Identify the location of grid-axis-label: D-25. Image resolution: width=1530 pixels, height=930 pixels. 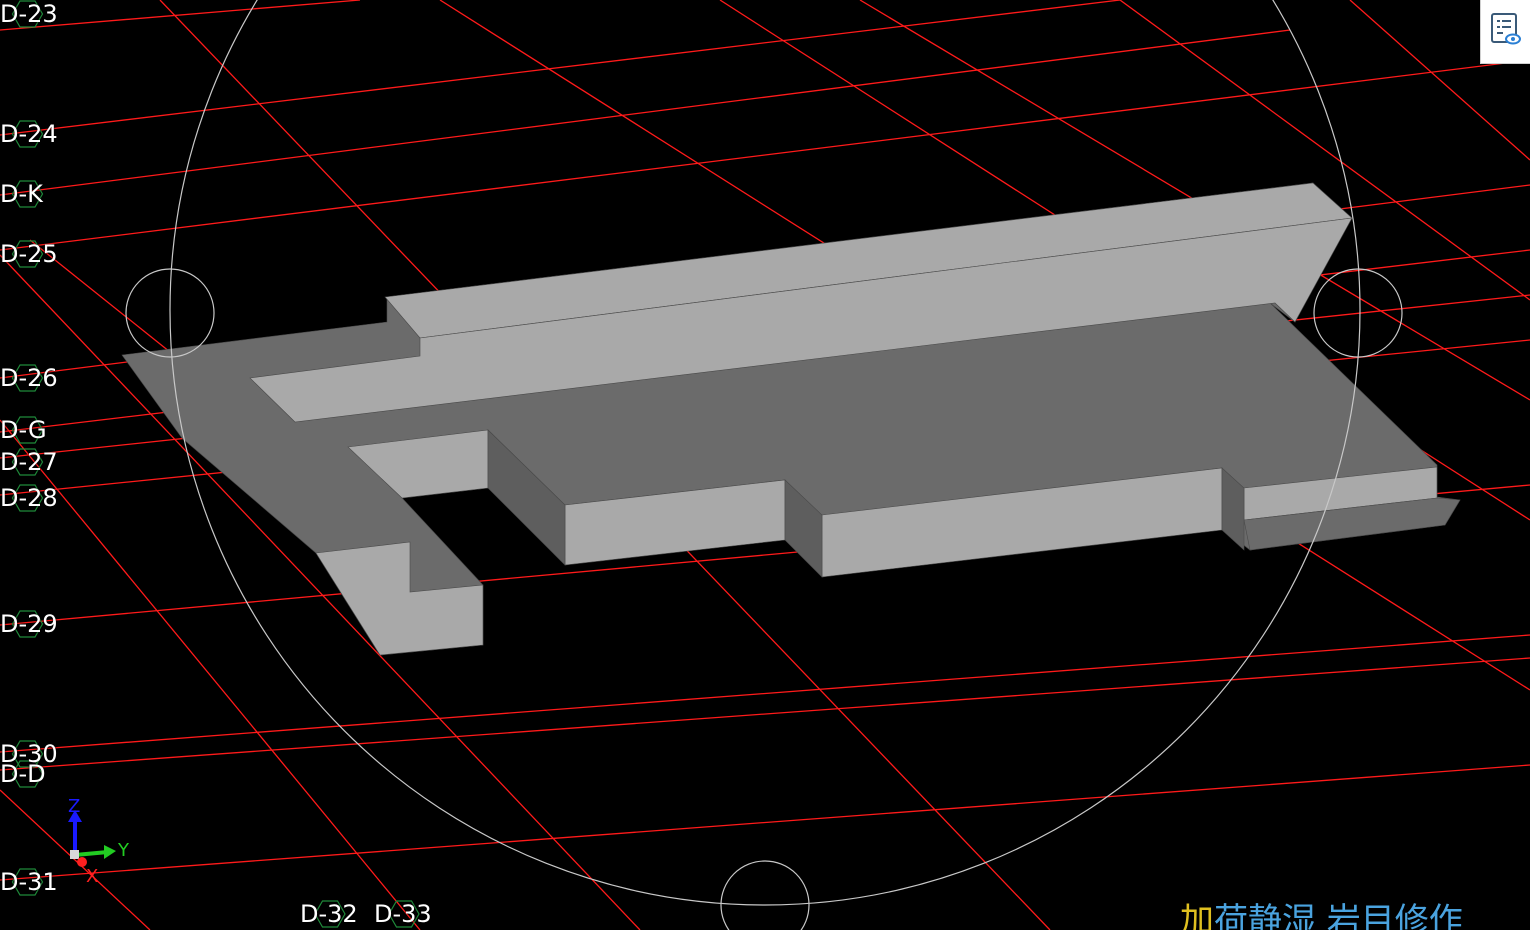
(29, 254).